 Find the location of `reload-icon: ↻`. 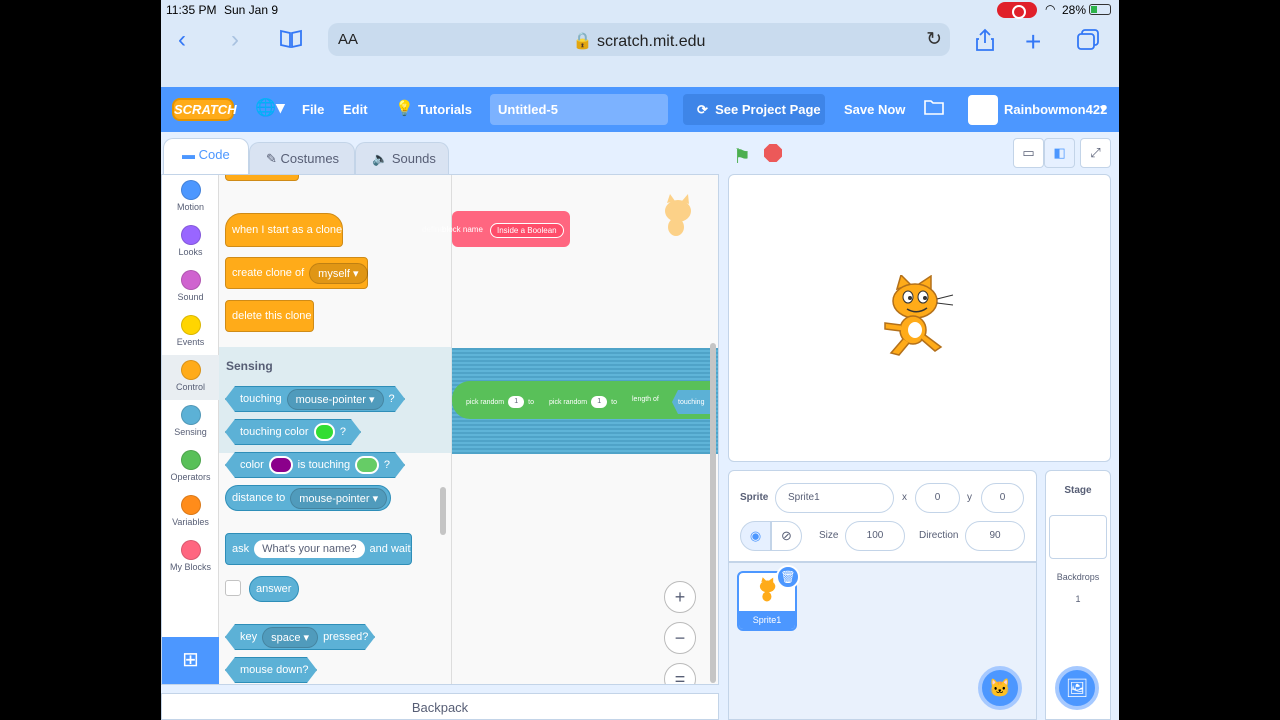

reload-icon: ↻ is located at coordinates (934, 39).